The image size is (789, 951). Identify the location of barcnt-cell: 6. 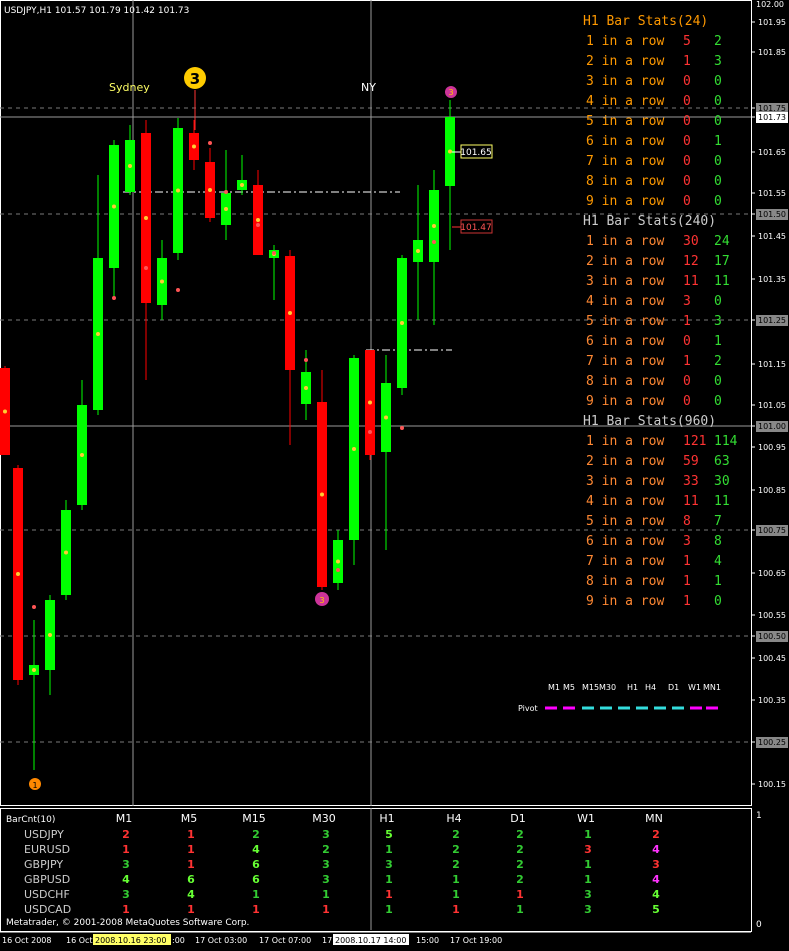
(256, 879).